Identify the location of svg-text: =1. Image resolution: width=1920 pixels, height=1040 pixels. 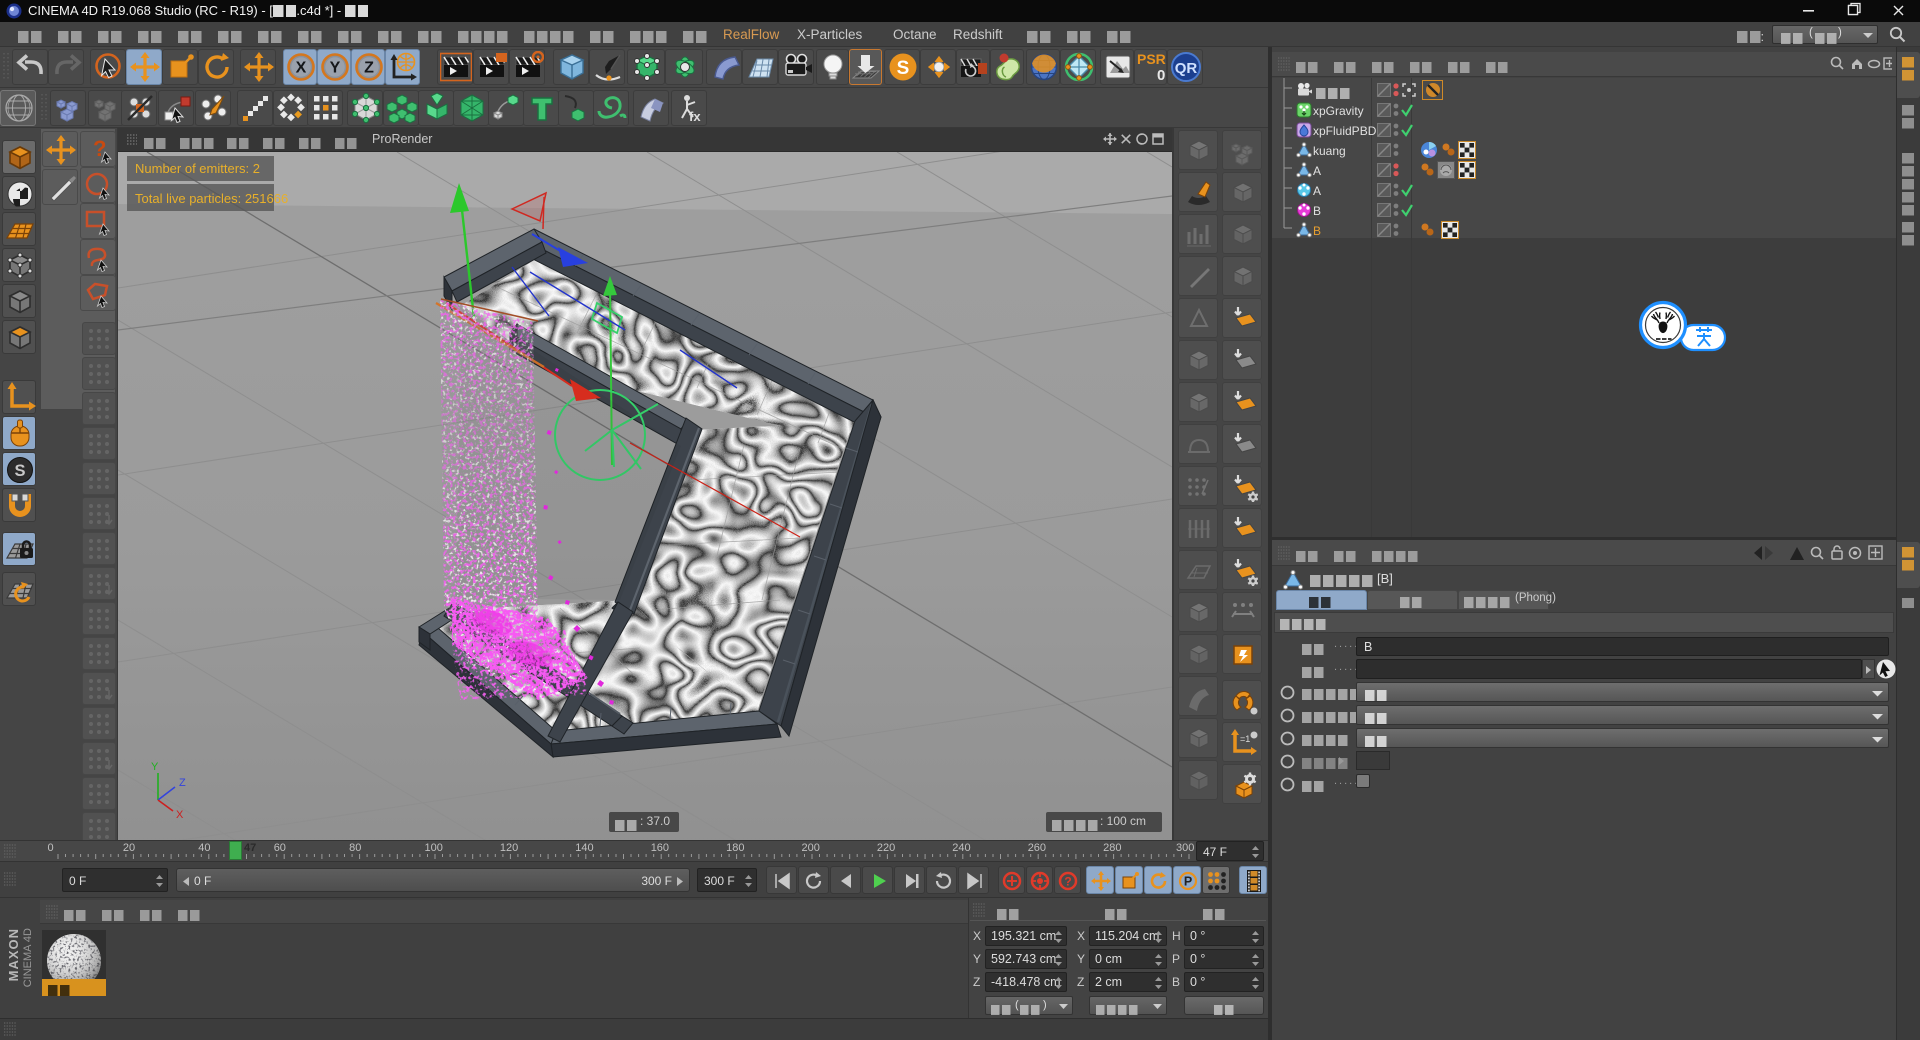
(1245, 739).